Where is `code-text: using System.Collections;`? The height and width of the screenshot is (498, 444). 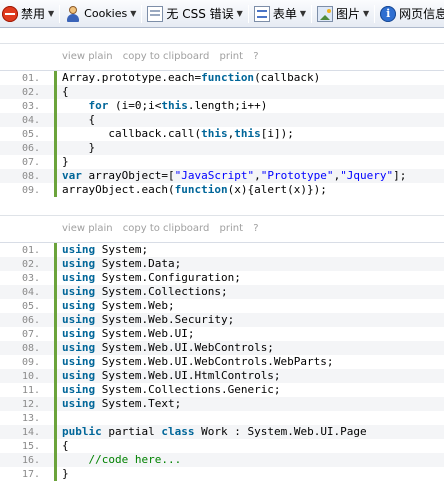
code-text: using System.Collections; is located at coordinates (141, 292).